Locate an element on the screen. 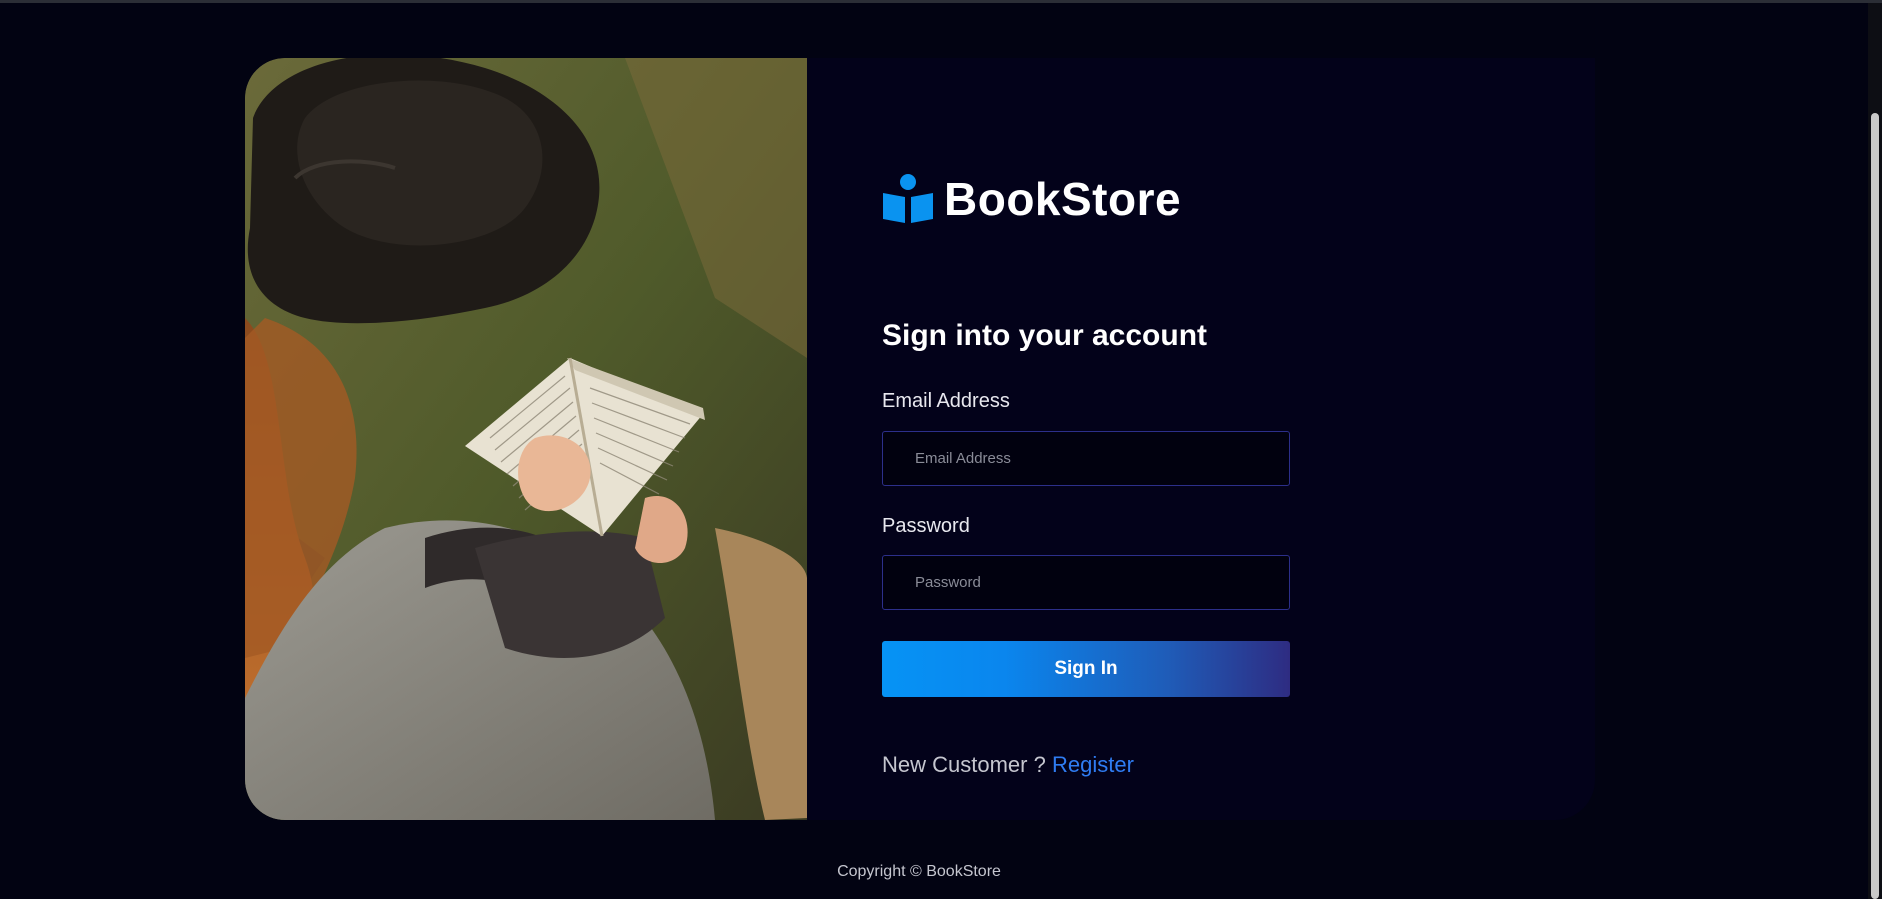 The image size is (1882, 899). password-label: Password is located at coordinates (926, 526).